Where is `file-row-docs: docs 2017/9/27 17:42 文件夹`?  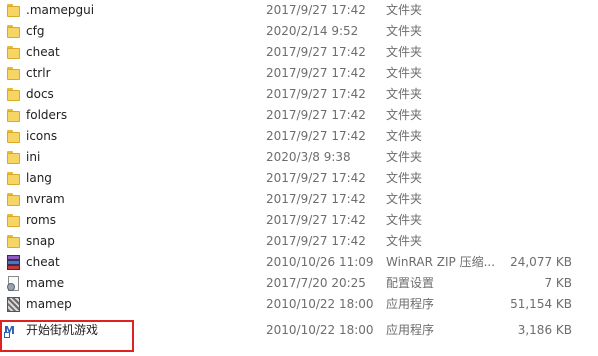
file-row-docs: docs 2017/9/27 17:42 文件夹 is located at coordinates (299, 94).